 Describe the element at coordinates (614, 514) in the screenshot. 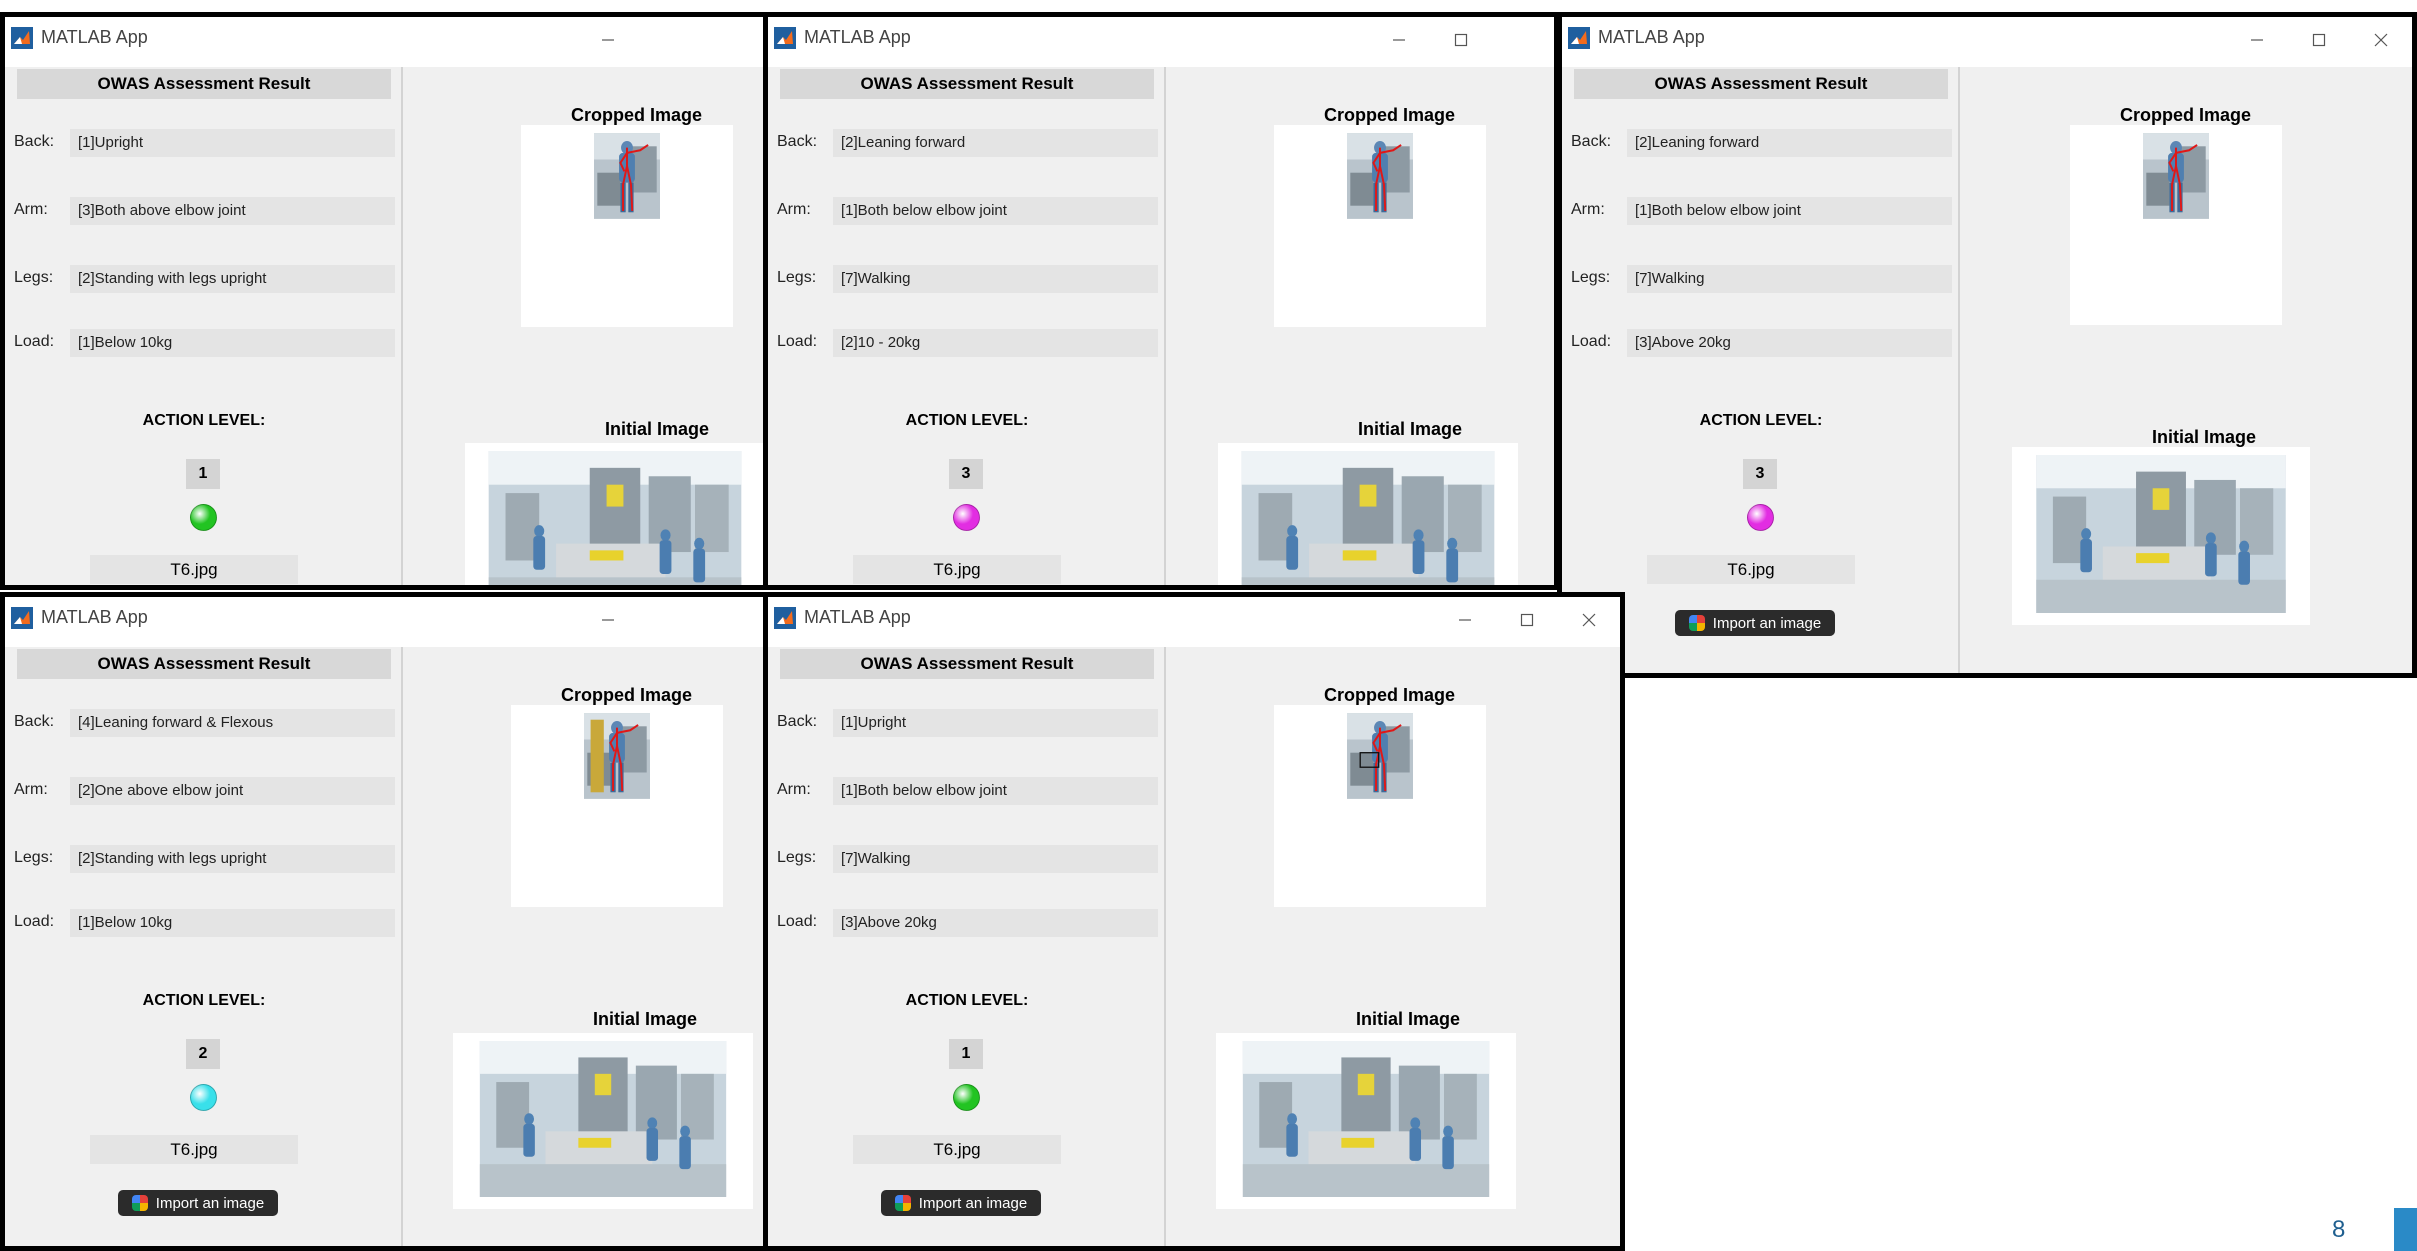

I see `initial-image-frame` at that location.